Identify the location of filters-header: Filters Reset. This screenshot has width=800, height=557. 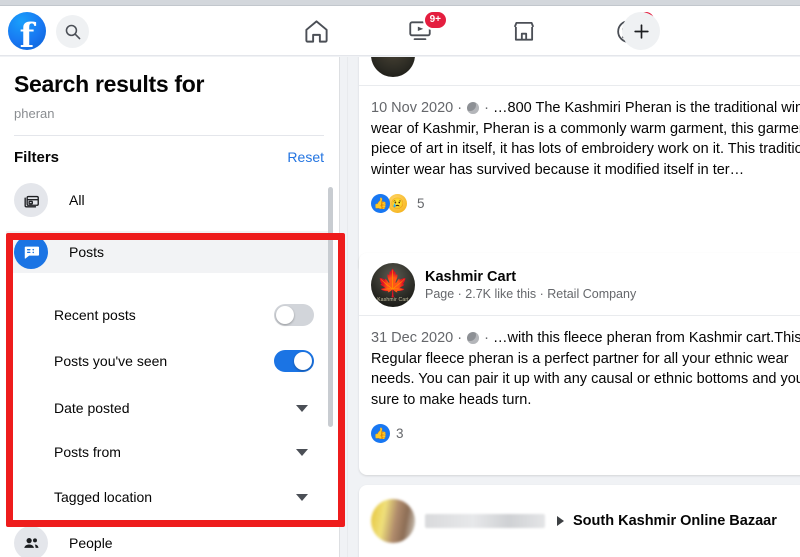
(169, 157).